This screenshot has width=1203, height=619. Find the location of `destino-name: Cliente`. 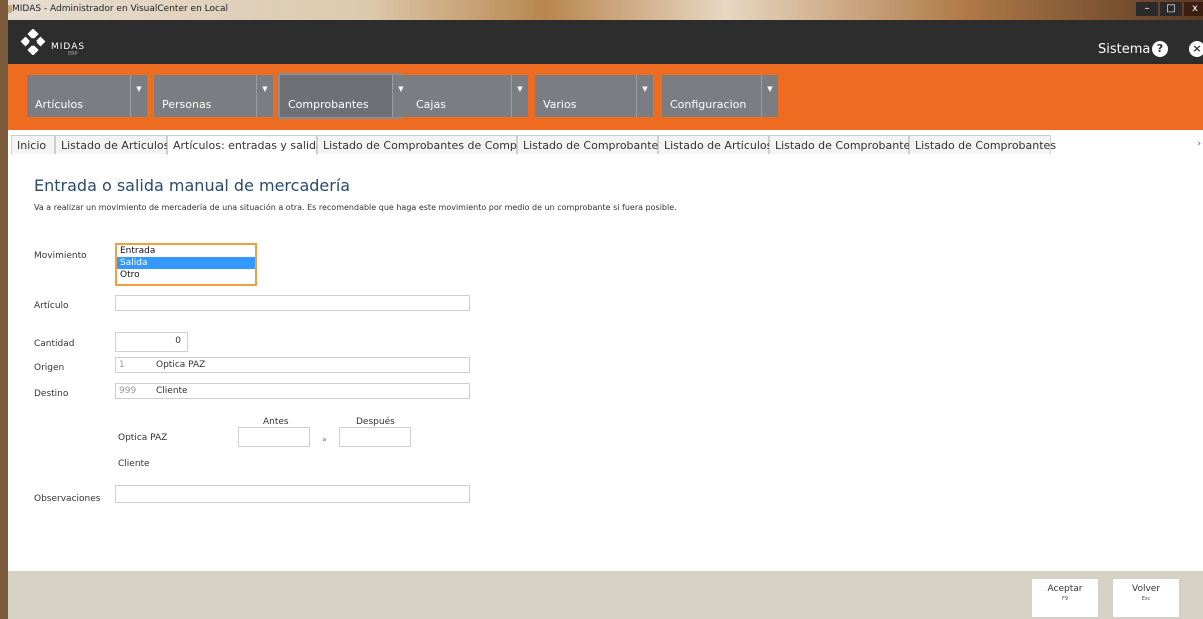

destino-name: Cliente is located at coordinates (172, 391).